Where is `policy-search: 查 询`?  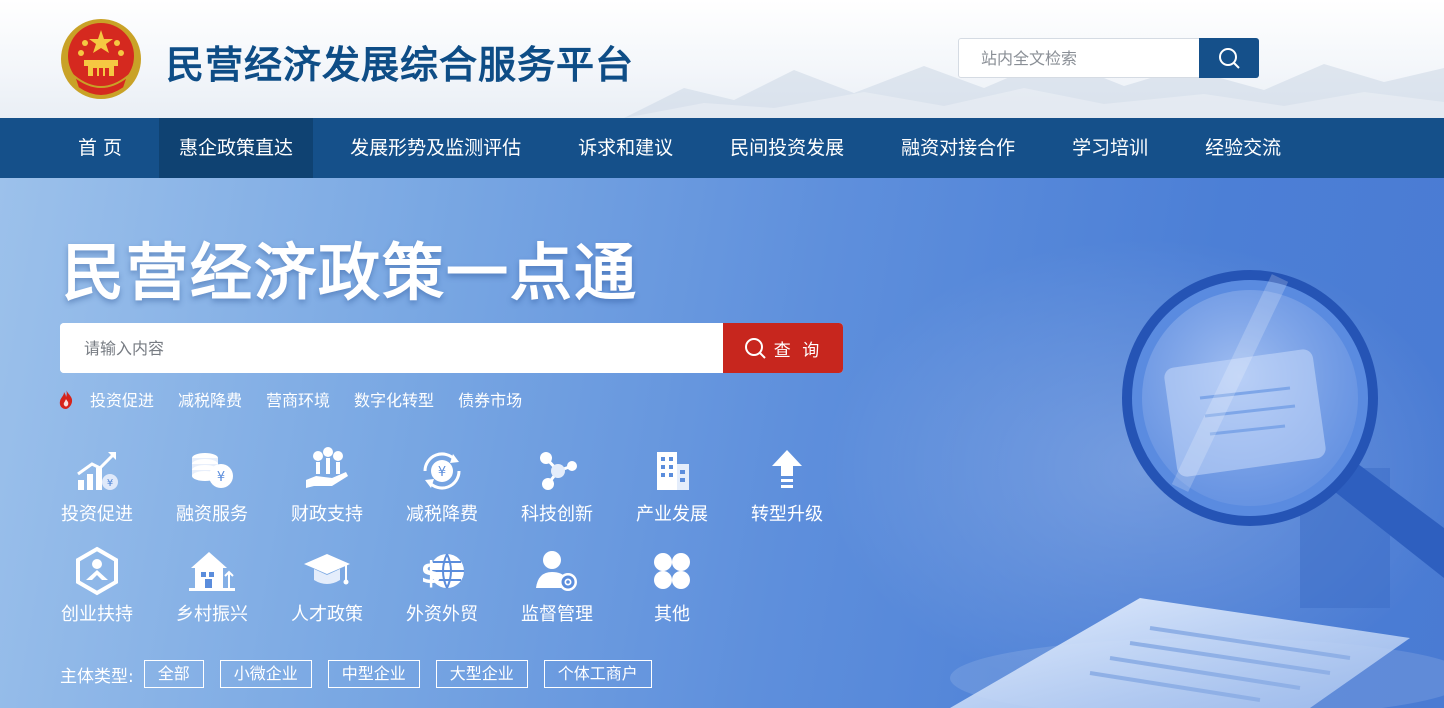
policy-search: 查 询 is located at coordinates (451, 348).